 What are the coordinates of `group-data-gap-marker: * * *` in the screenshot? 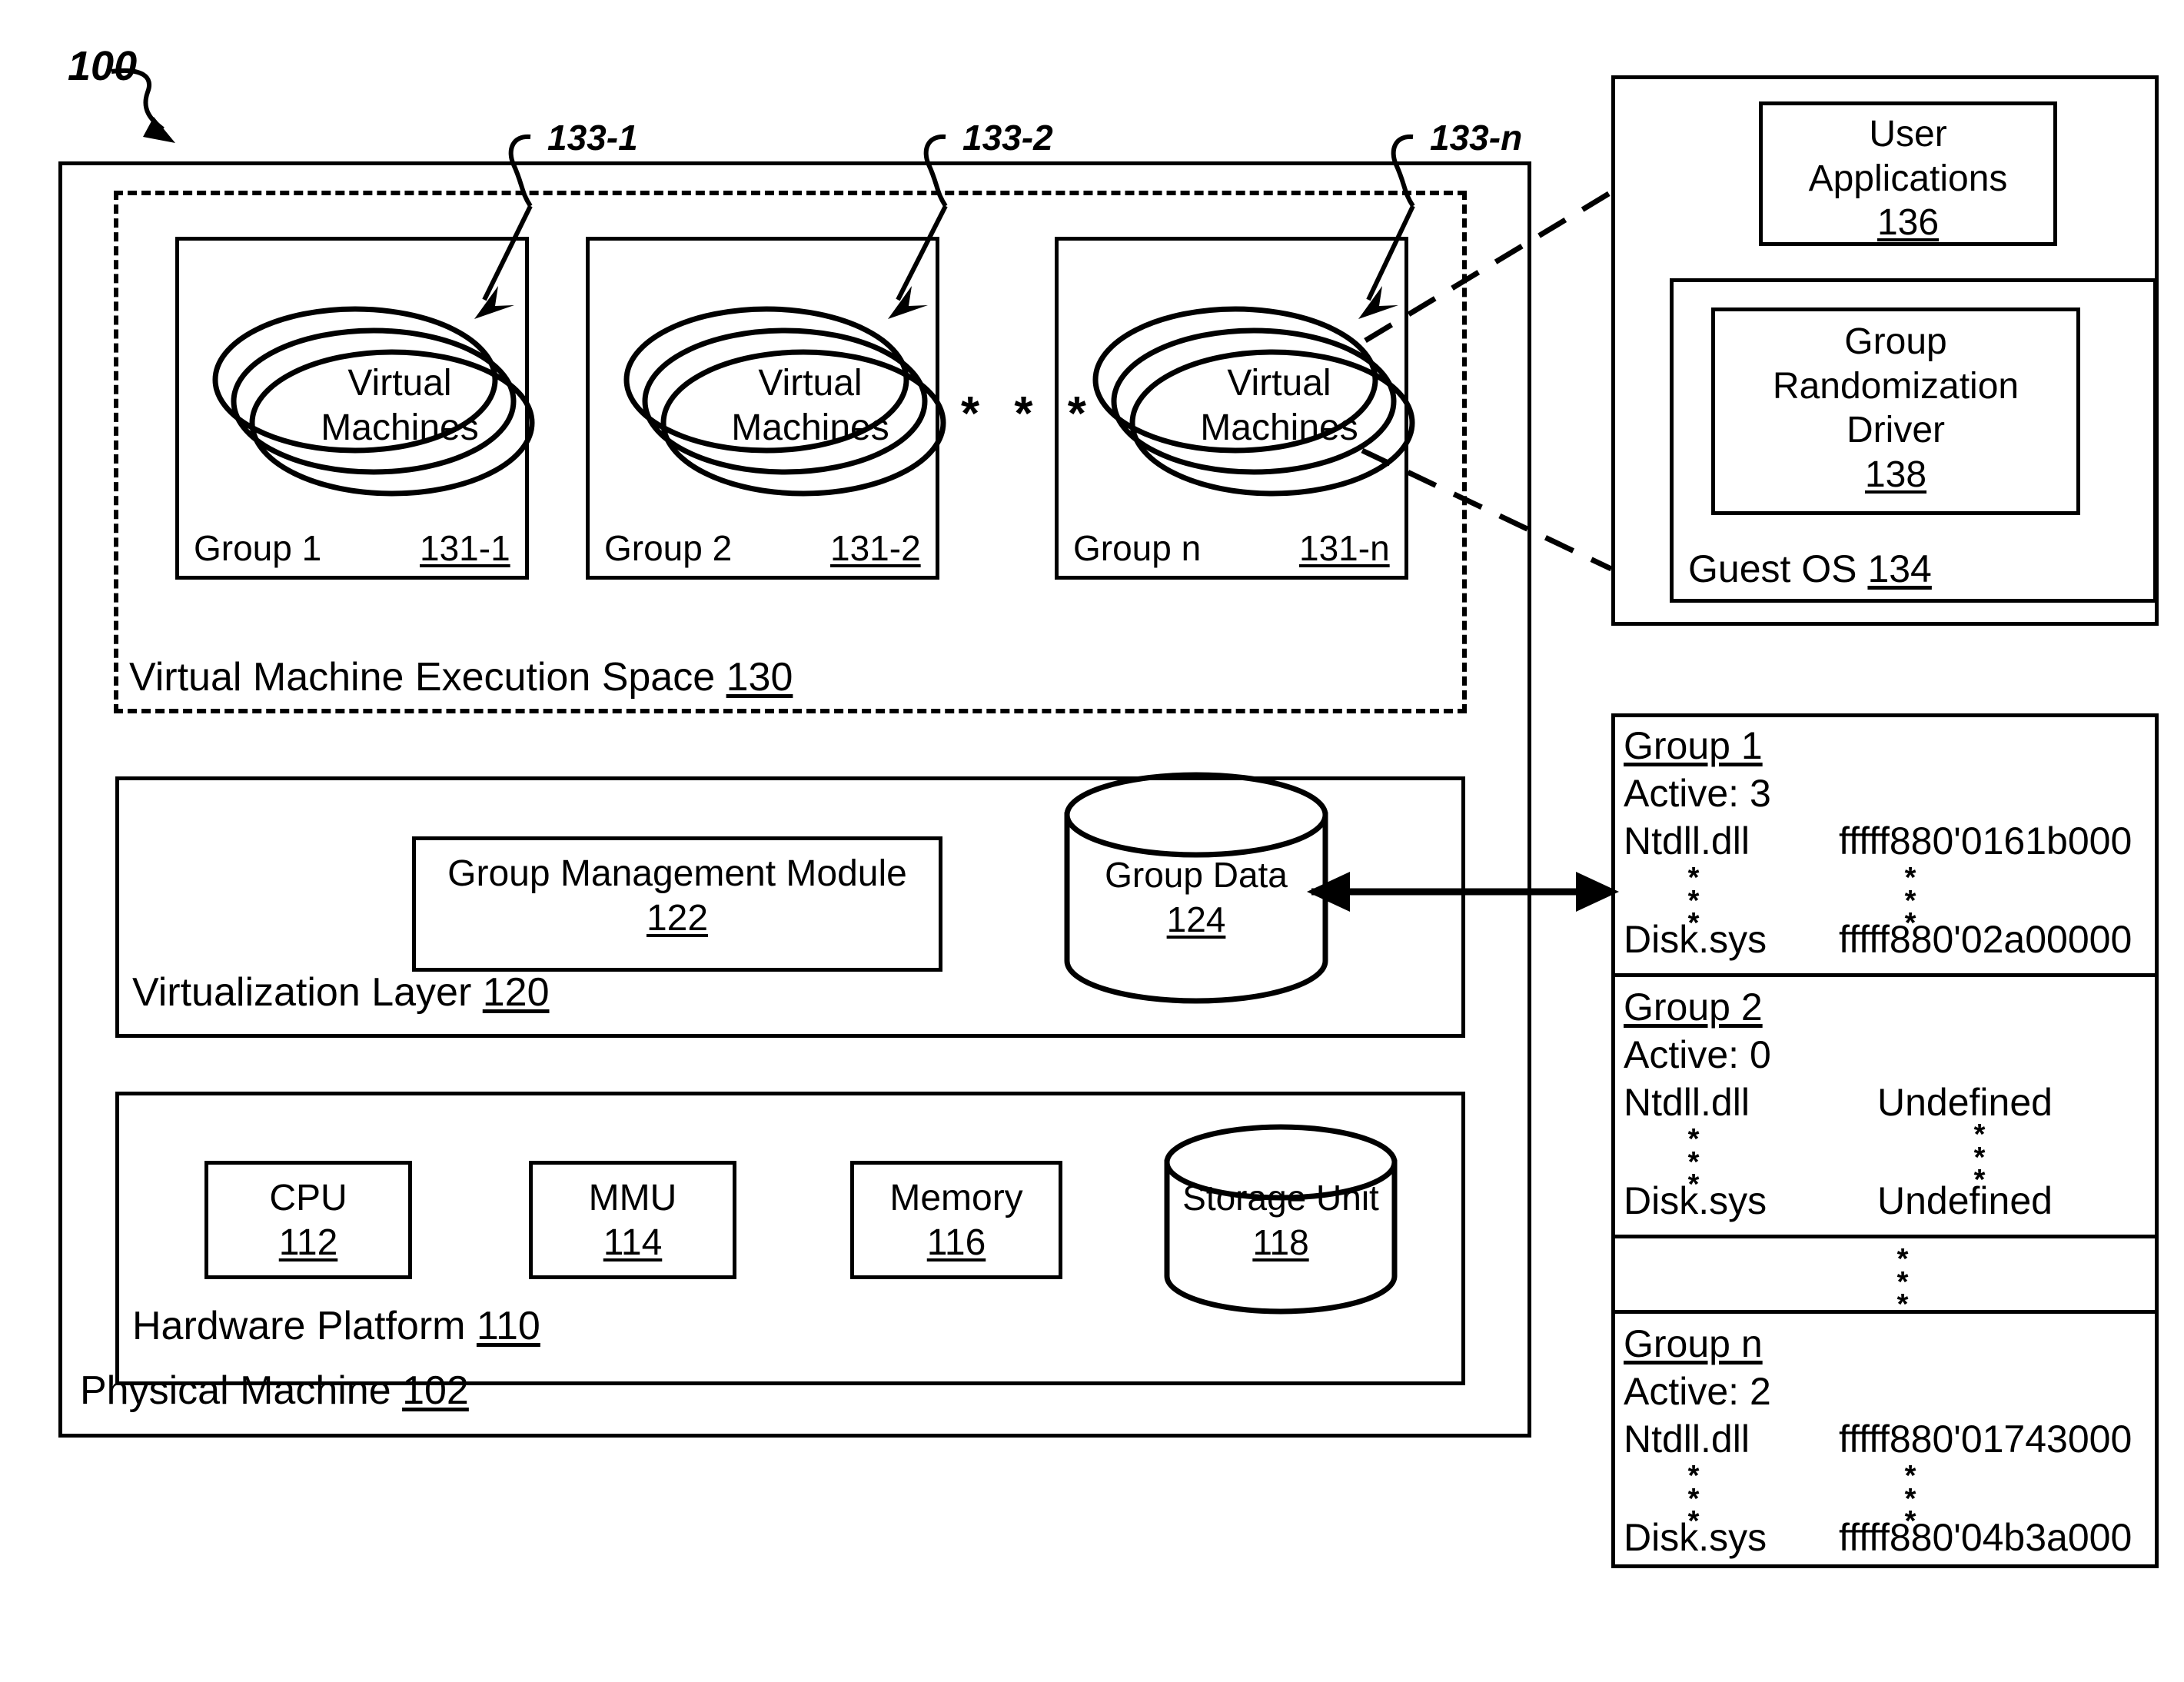 It's located at (1902, 1282).